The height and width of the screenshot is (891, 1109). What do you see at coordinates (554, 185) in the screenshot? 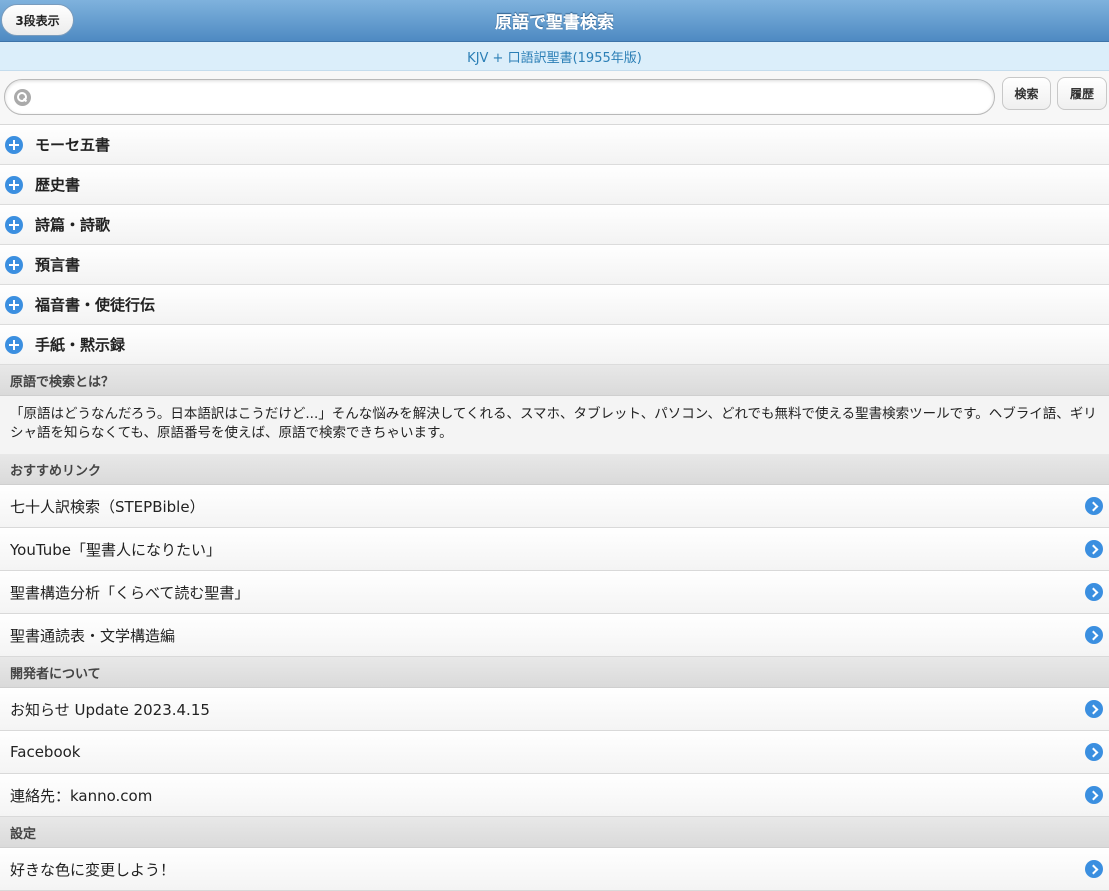
I see `category-item: 歴史書` at bounding box center [554, 185].